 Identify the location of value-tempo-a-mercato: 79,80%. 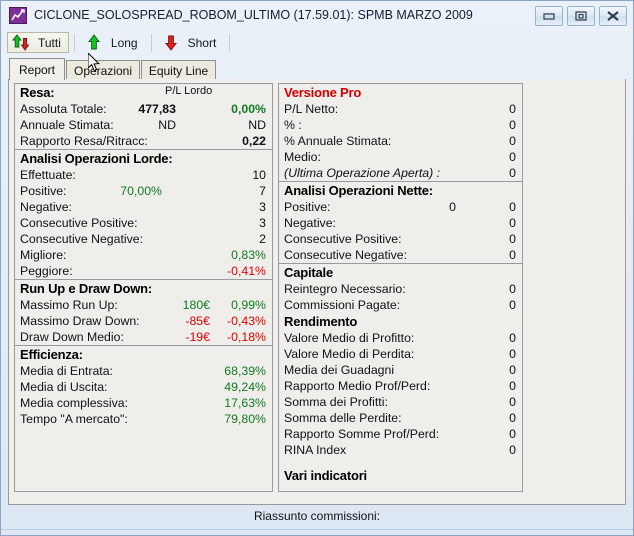
(245, 419).